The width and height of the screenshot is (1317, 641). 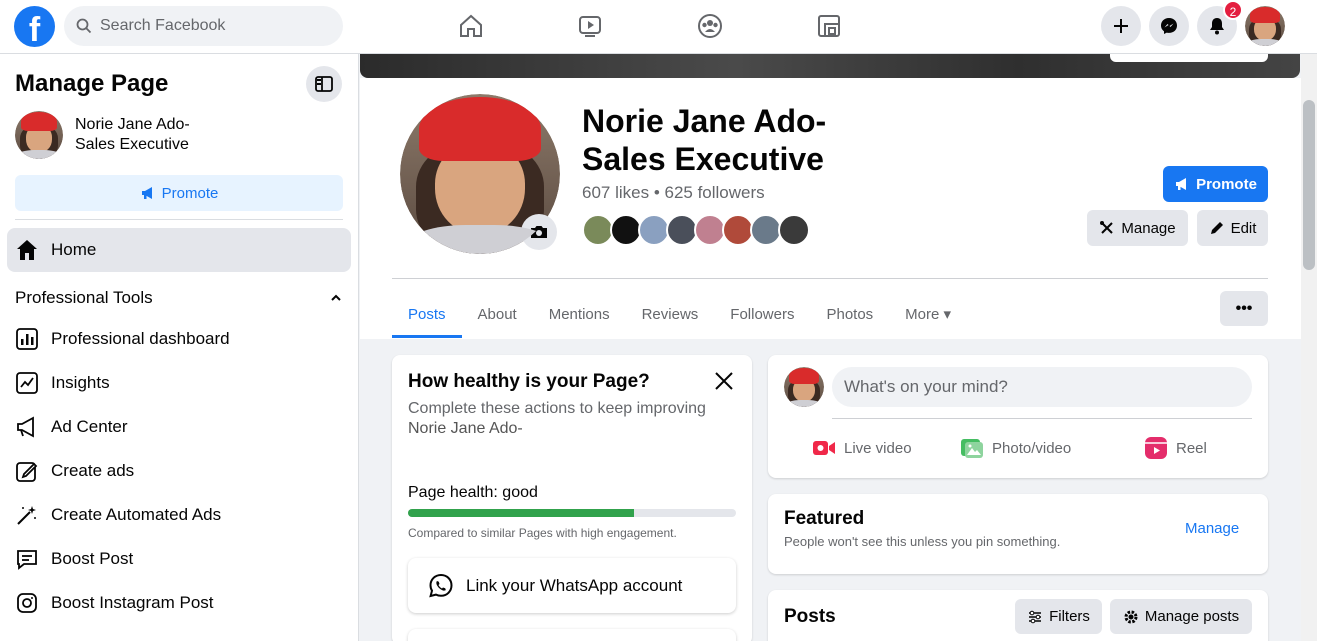 I want to click on tab-mentions: Mentions, so click(x=579, y=314).